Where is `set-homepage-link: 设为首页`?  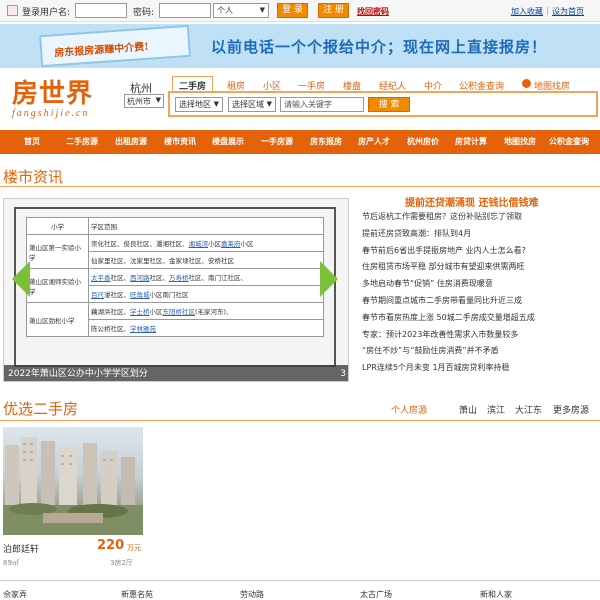
set-homepage-link: 设为首页 is located at coordinates (568, 11).